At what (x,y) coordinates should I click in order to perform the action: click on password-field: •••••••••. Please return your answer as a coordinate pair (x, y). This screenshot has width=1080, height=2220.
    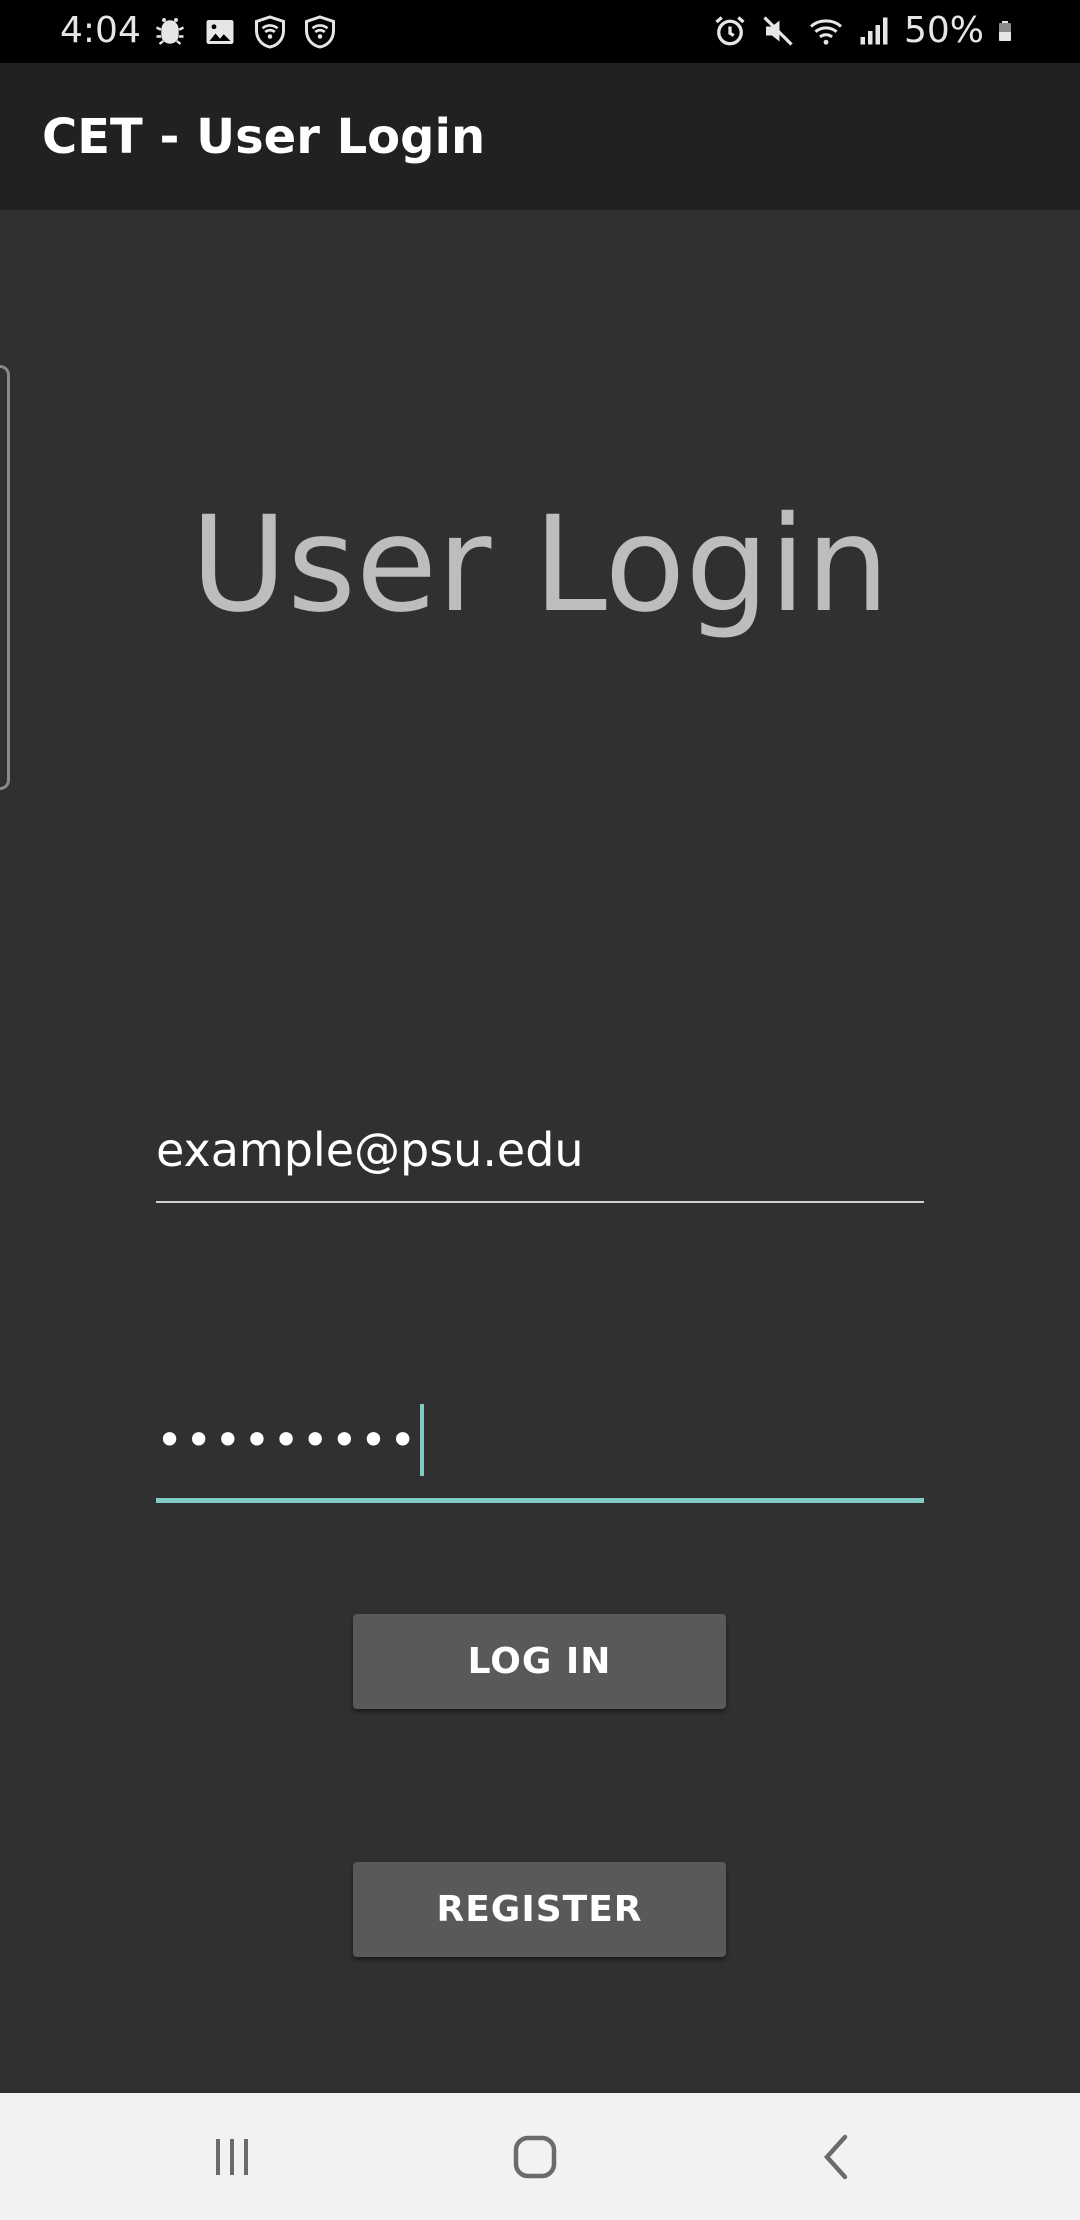
    Looking at the image, I should click on (540, 1451).